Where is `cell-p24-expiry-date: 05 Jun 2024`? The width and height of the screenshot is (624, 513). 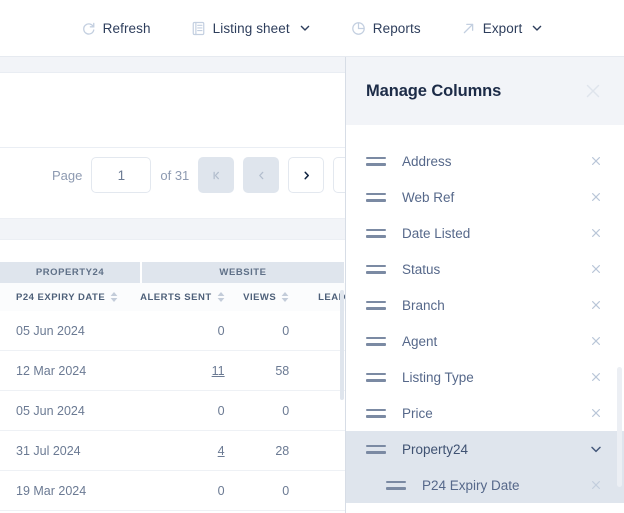 cell-p24-expiry-date: 05 Jun 2024 is located at coordinates (50, 410).